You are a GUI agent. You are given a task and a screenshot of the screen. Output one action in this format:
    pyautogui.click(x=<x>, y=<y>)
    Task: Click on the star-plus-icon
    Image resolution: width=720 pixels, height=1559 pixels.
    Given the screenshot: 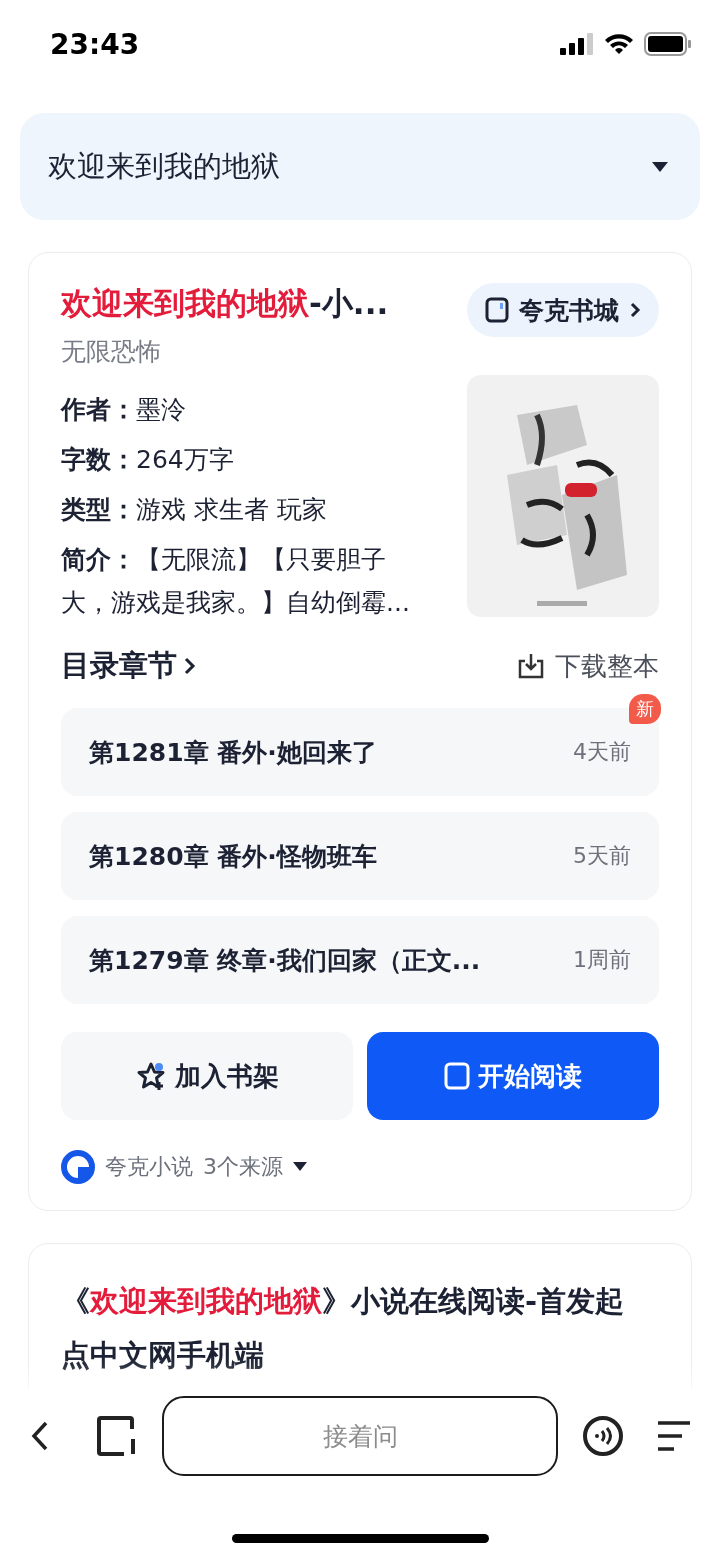 What is the action you would take?
    pyautogui.click(x=151, y=1076)
    